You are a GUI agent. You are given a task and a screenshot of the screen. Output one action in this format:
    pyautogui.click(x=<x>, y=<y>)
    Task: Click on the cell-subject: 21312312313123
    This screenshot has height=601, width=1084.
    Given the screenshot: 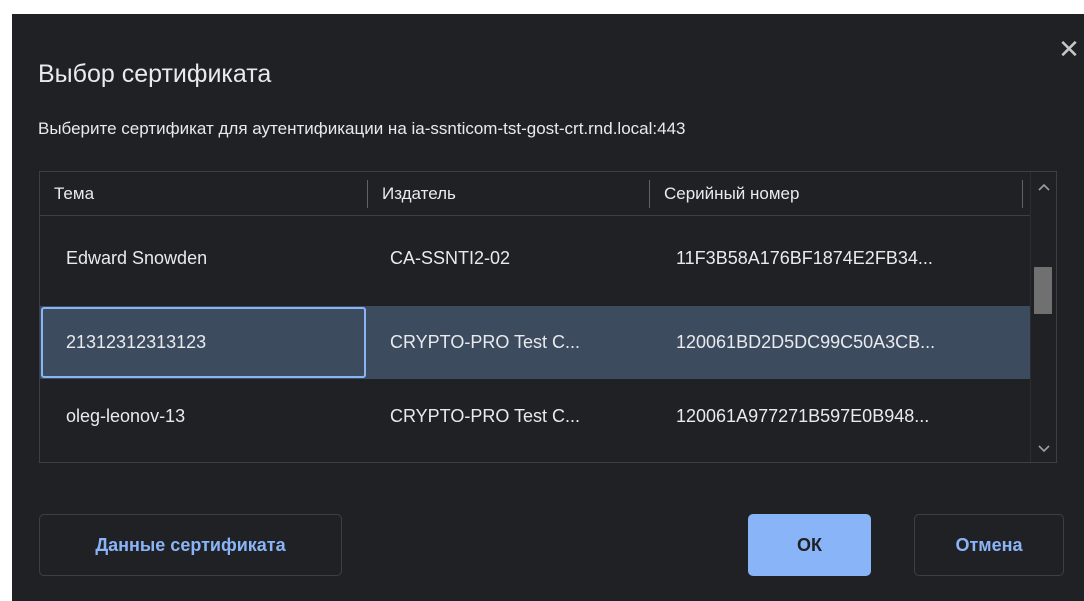 What is the action you would take?
    pyautogui.click(x=136, y=342)
    